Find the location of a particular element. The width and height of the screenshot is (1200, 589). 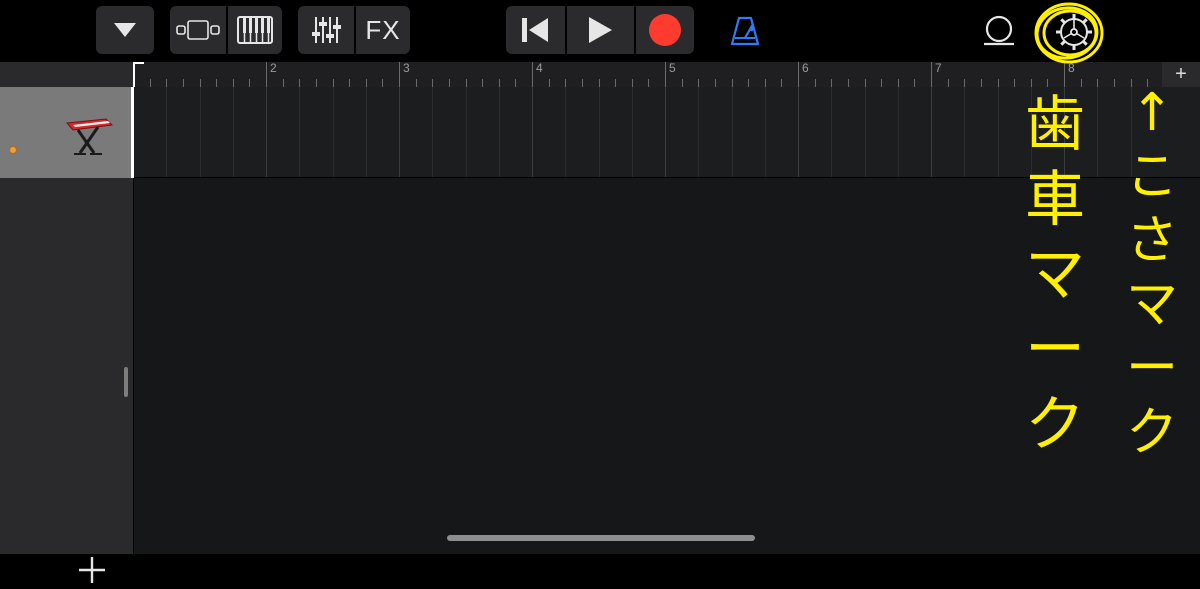

my-songs-button is located at coordinates (125, 30).